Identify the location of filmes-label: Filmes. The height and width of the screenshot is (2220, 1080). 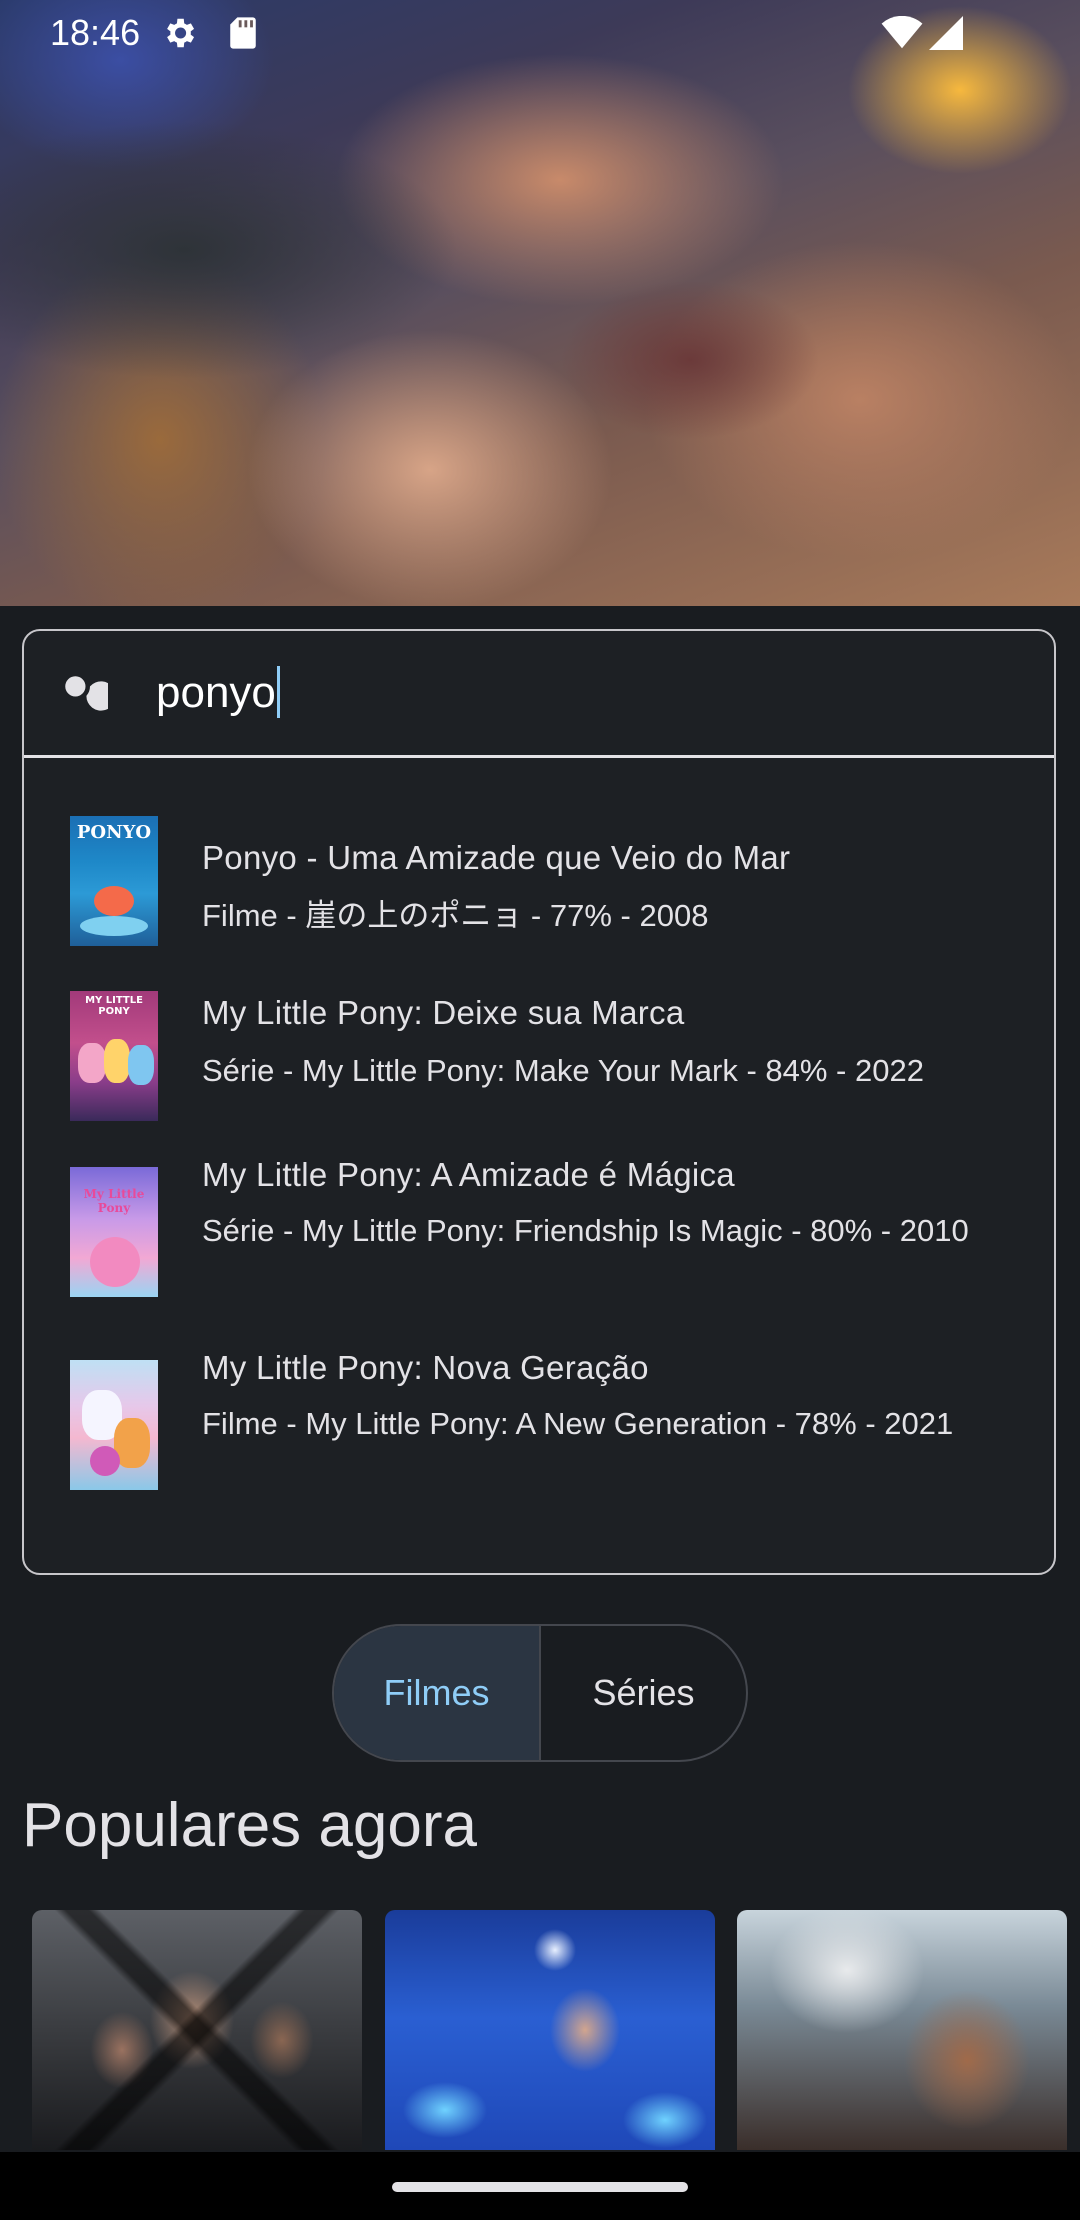
(436, 1692).